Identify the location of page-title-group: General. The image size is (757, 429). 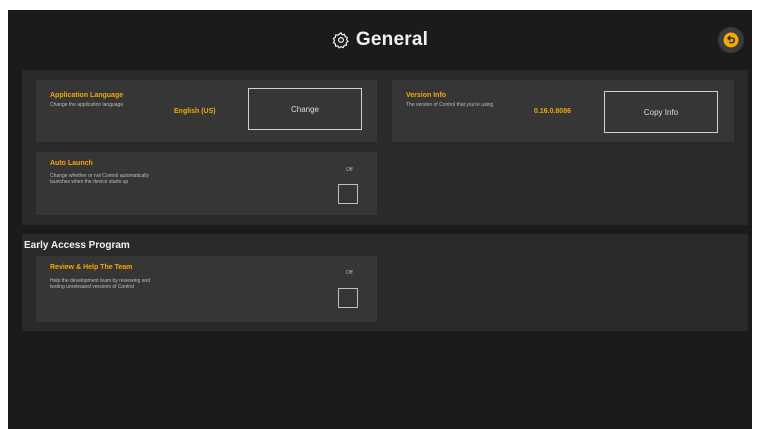
(380, 40).